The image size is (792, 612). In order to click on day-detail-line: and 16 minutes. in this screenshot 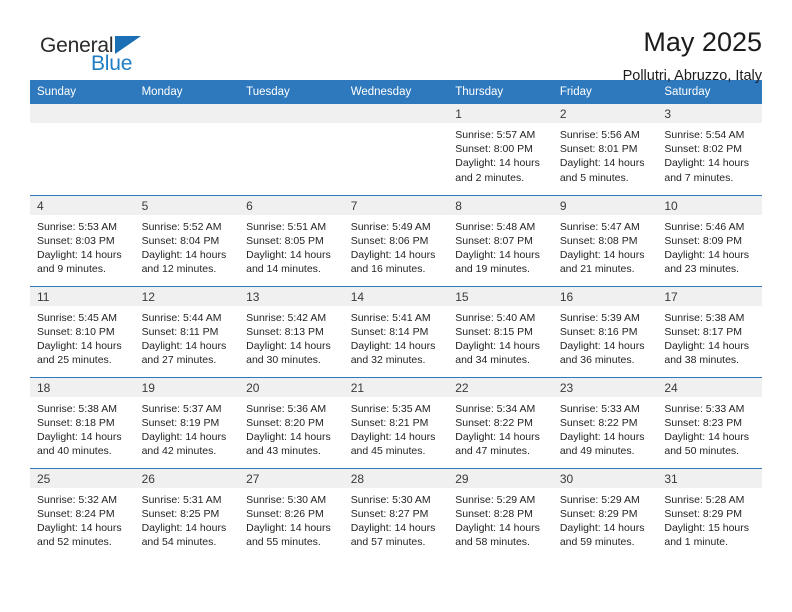, I will do `click(388, 269)`.